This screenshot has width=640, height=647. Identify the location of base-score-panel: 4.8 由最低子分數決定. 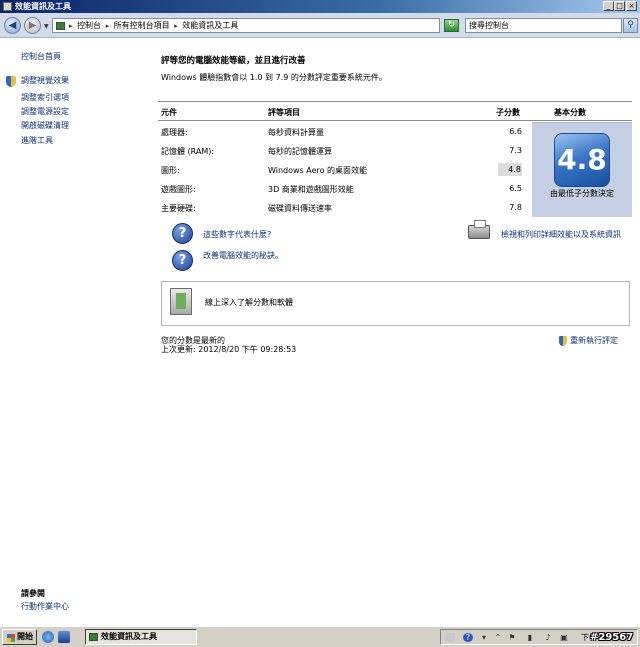
(582, 169).